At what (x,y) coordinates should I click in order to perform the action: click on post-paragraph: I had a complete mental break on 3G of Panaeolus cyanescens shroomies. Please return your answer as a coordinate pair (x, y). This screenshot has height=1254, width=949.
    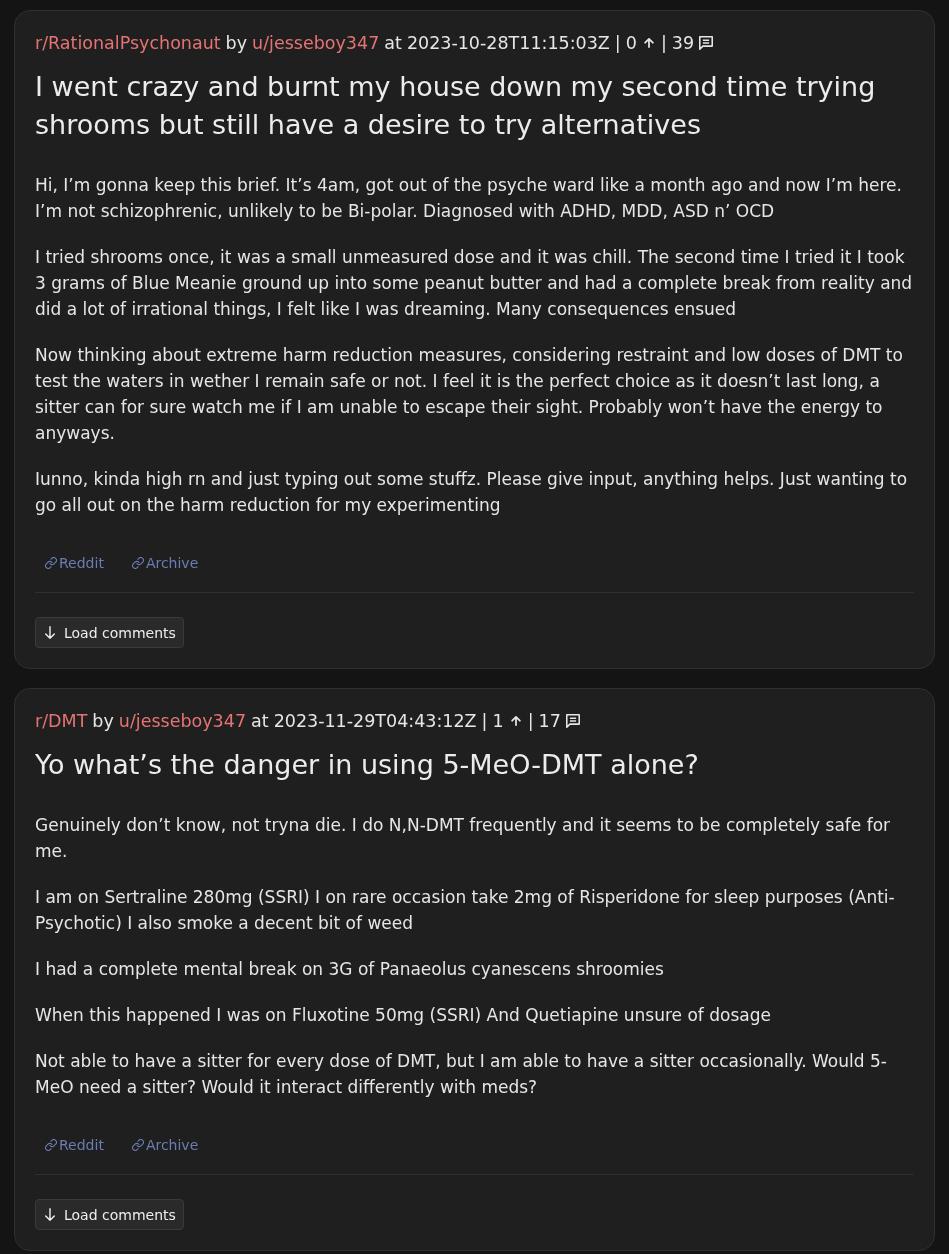
    Looking at the image, I should click on (350, 969).